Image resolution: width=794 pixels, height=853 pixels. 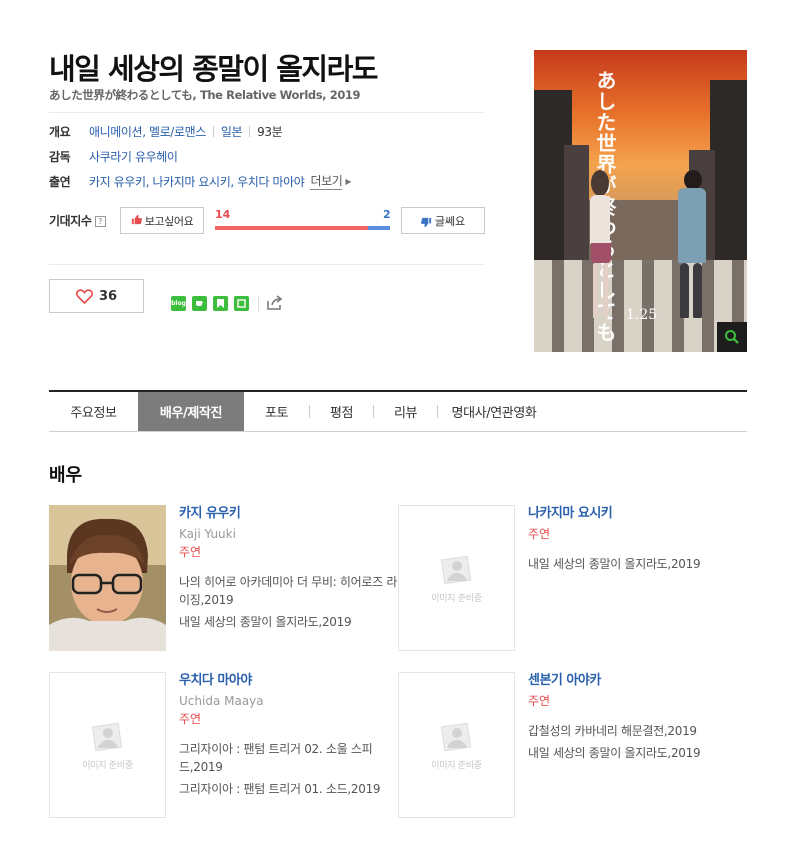 I want to click on tab-bar: 주요정보 배우/제작진 포토 평점 리뷰 명대사/연관영화, so click(x=398, y=411).